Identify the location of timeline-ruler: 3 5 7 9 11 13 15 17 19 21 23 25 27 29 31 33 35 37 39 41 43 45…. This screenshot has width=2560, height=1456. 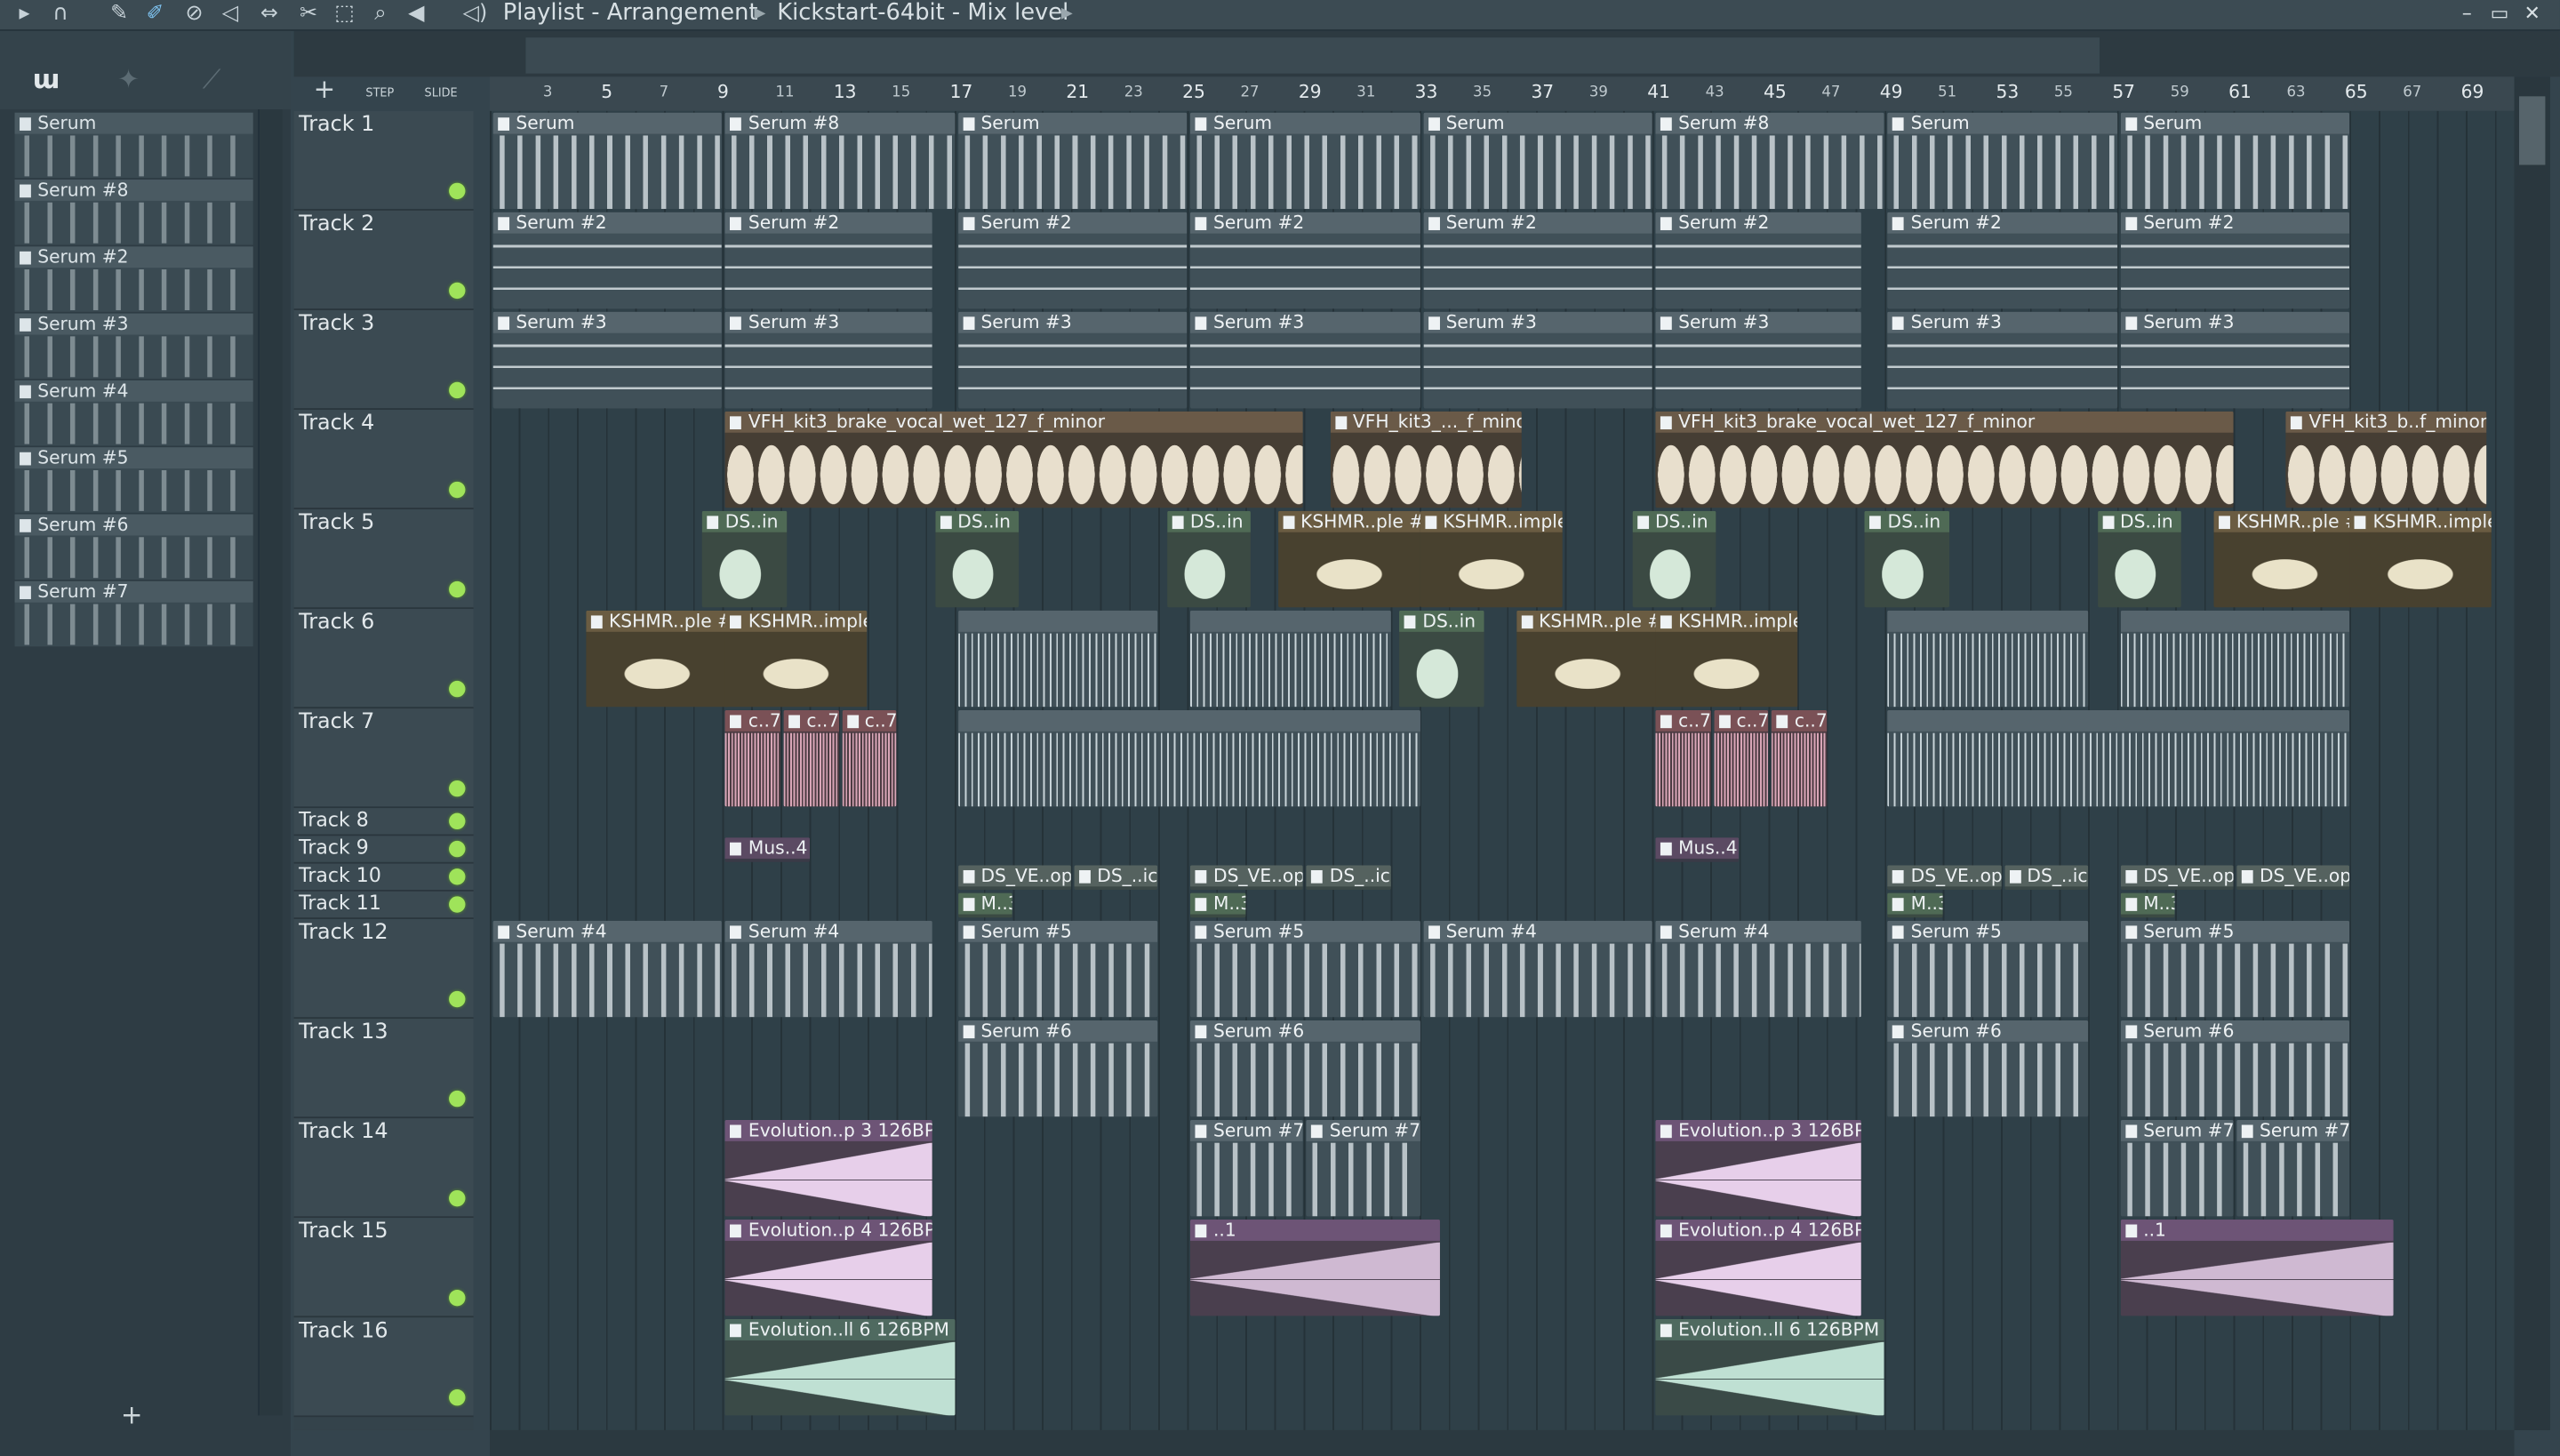
(1502, 94).